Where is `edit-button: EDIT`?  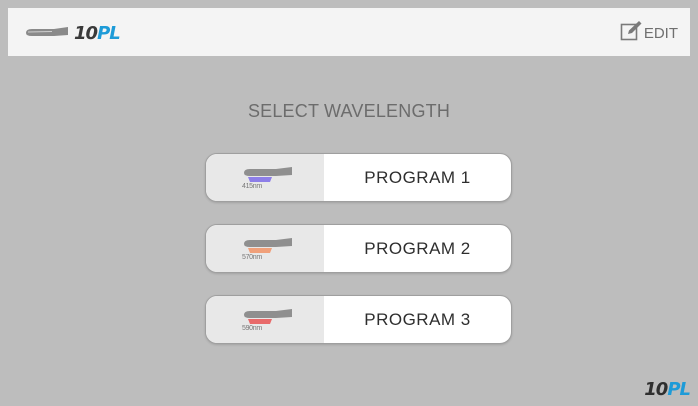
edit-button: EDIT is located at coordinates (649, 31).